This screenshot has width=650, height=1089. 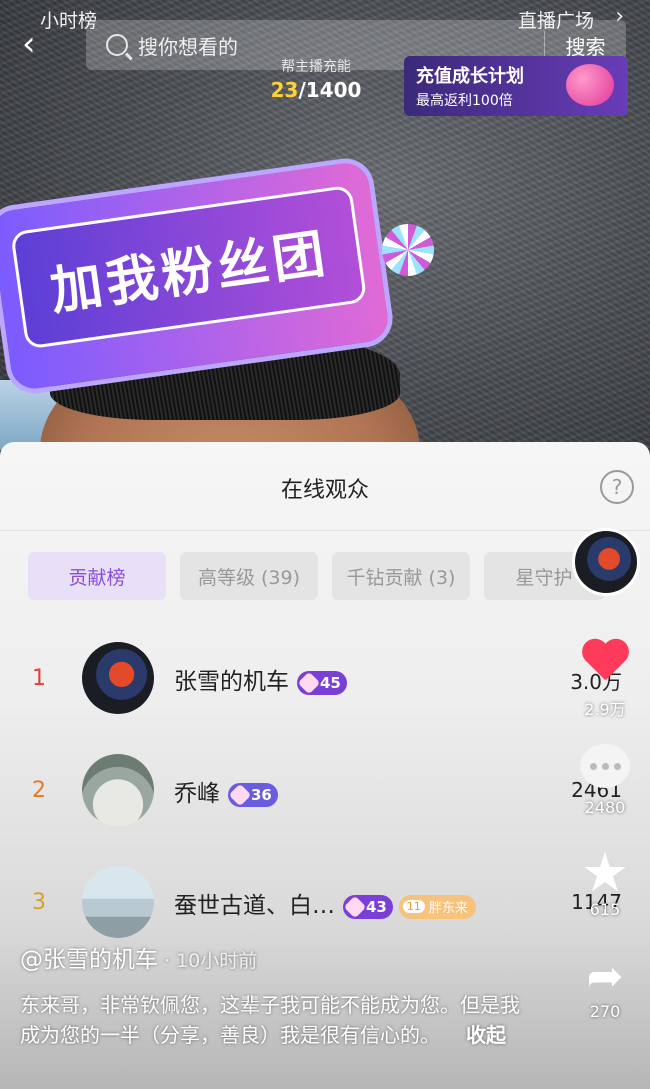 I want to click on level-value: 43, so click(x=376, y=906).